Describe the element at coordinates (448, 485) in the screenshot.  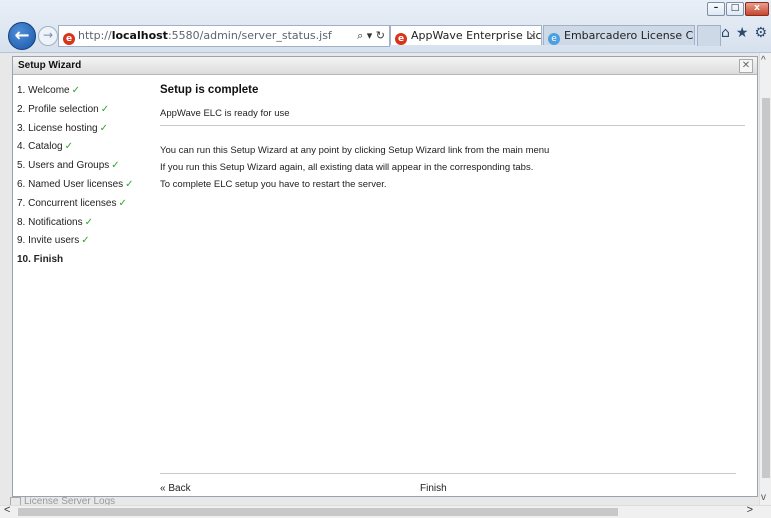
I see `wizard-footer: « Back Finish` at that location.